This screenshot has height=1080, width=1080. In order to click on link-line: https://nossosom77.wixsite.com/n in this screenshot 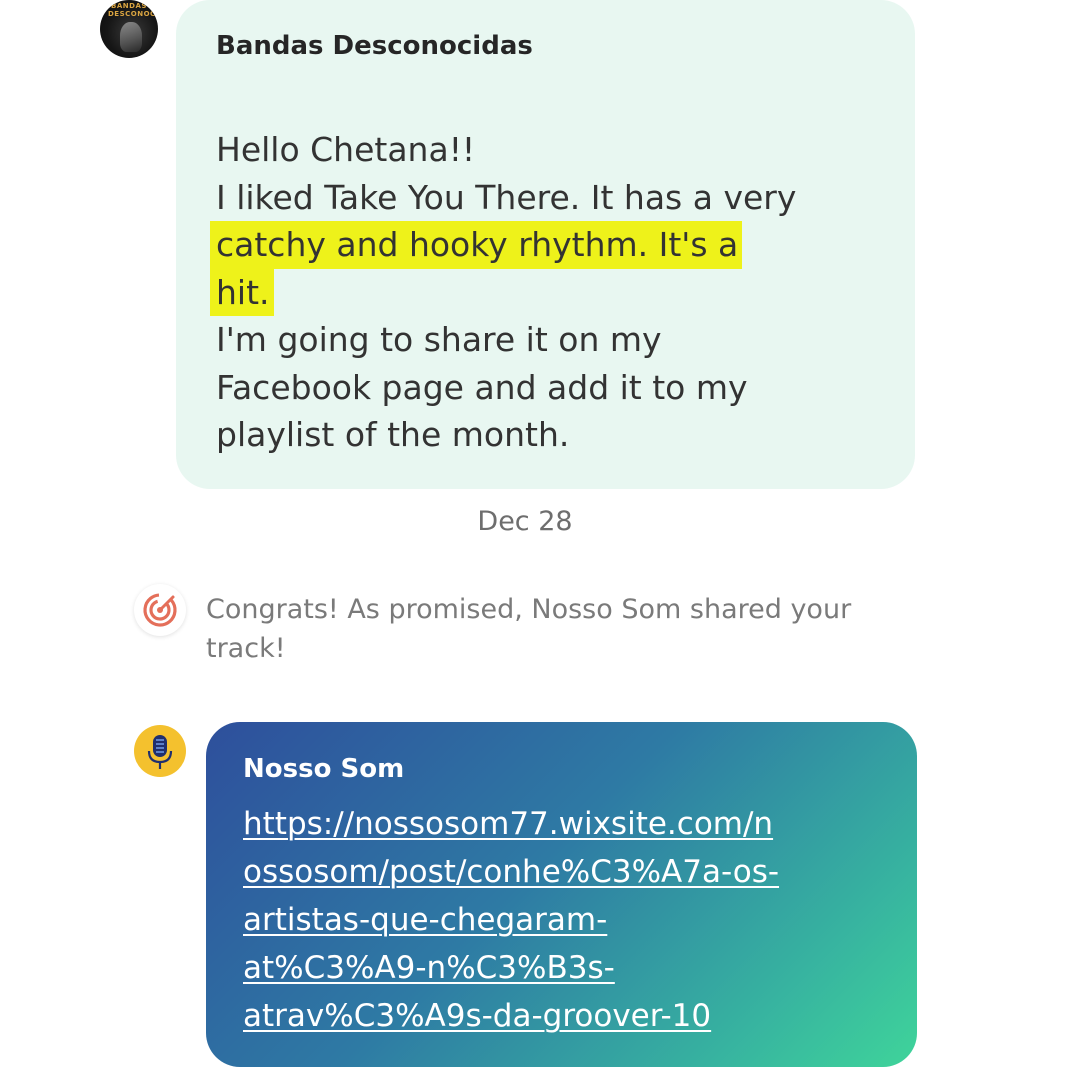, I will do `click(573, 824)`.